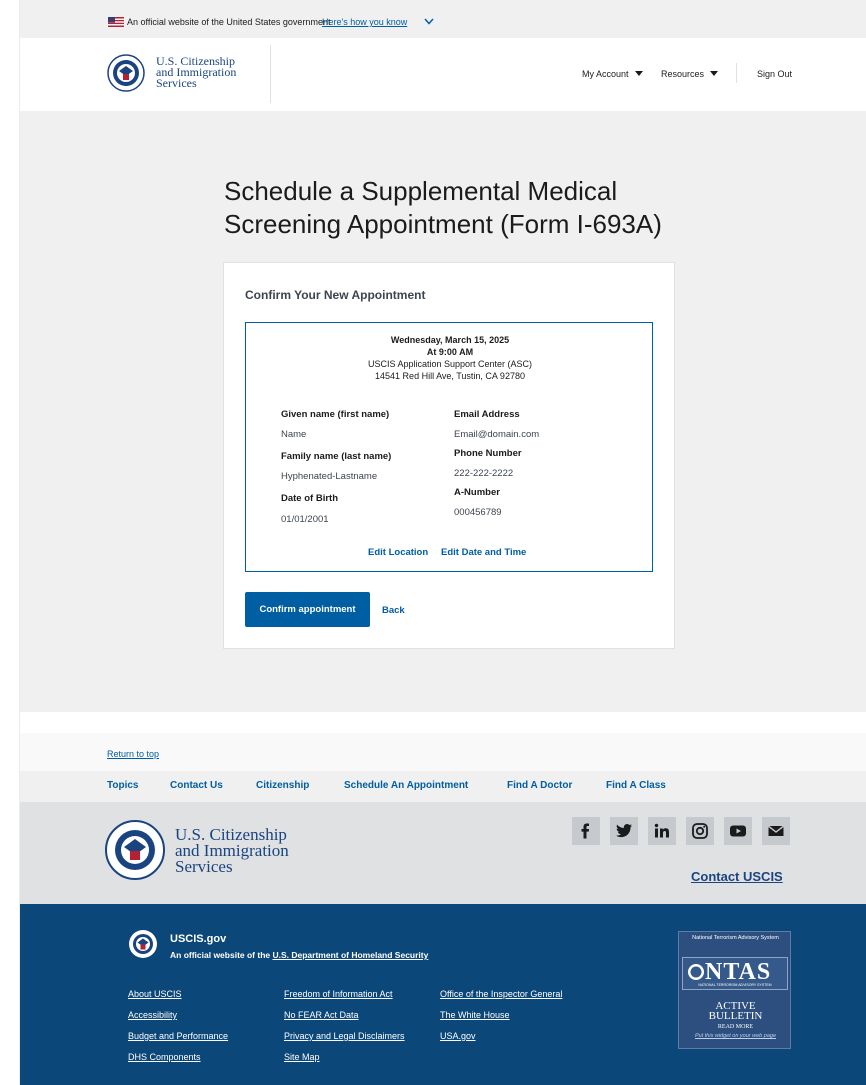 Image resolution: width=866 pixels, height=1085 pixels. Describe the element at coordinates (164, 1057) in the screenshot. I see `footer-link: DHS Components` at that location.